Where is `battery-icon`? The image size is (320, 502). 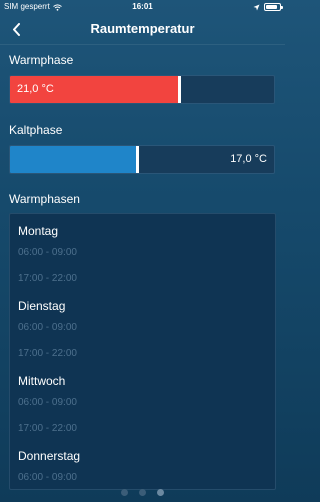
battery-icon is located at coordinates (273, 7).